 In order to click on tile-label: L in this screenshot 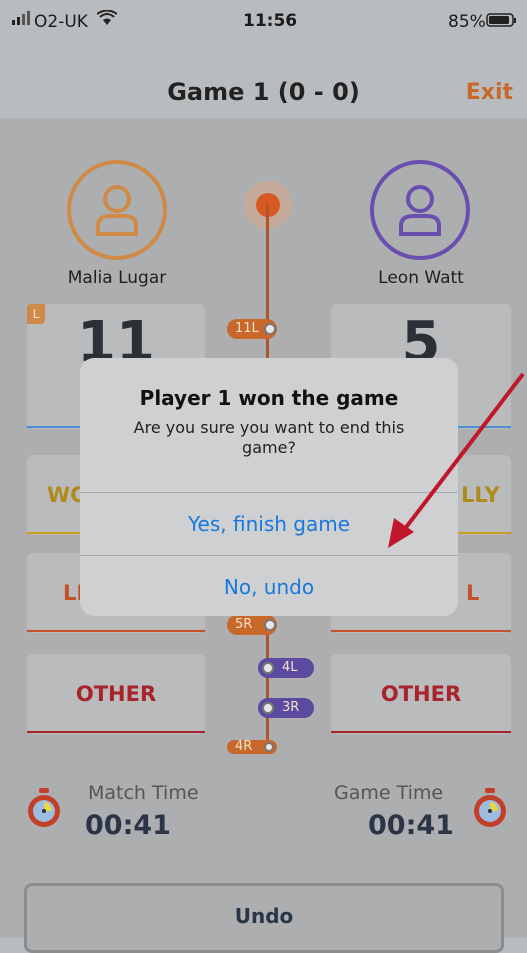, I will do `click(473, 593)`.